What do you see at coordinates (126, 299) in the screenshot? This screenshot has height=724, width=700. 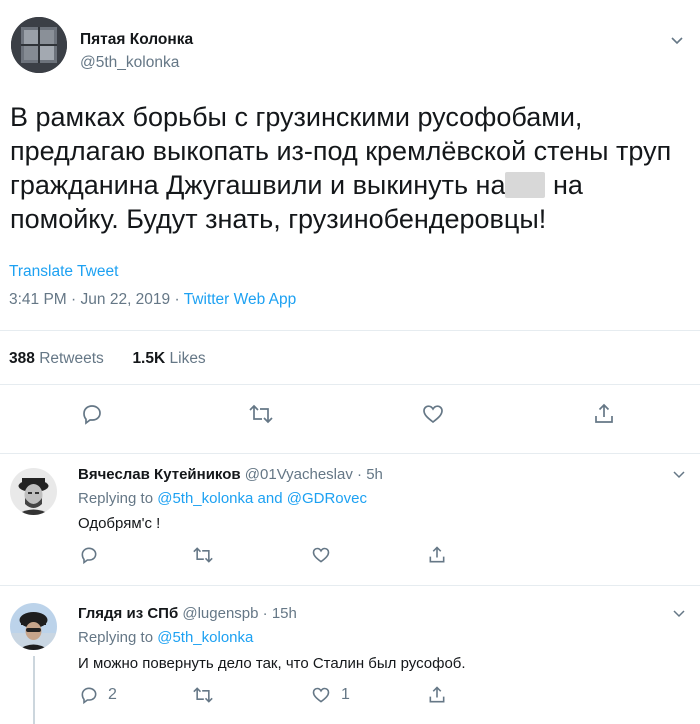 I see `tweet-date: Jun 22, 2019` at bounding box center [126, 299].